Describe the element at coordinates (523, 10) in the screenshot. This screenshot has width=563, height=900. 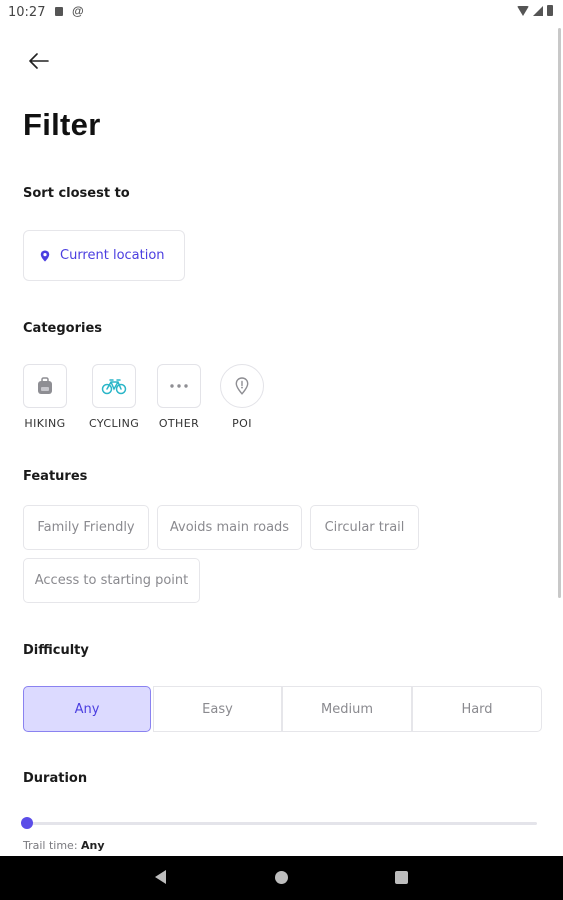
I see `wifi-icon` at that location.